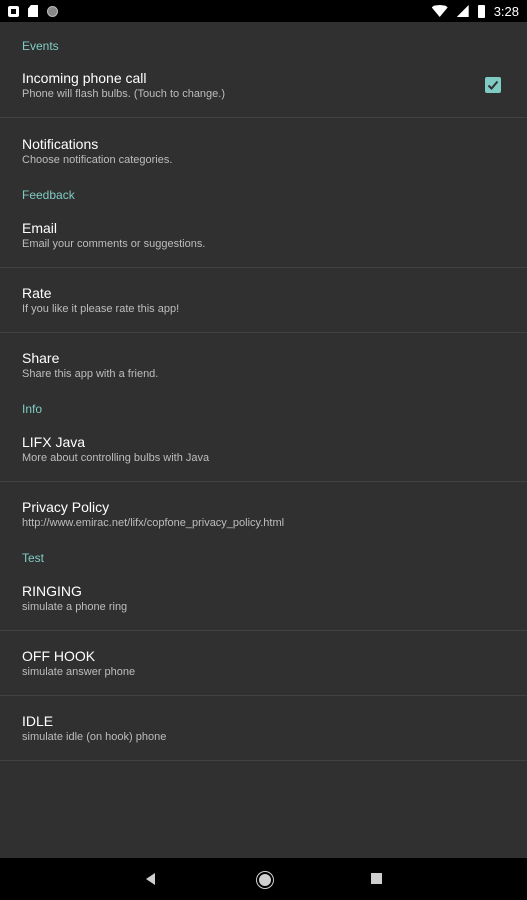 This screenshot has height=900, width=527. Describe the element at coordinates (101, 309) in the screenshot. I see `pref-summary: If you like it please rate this app!` at that location.